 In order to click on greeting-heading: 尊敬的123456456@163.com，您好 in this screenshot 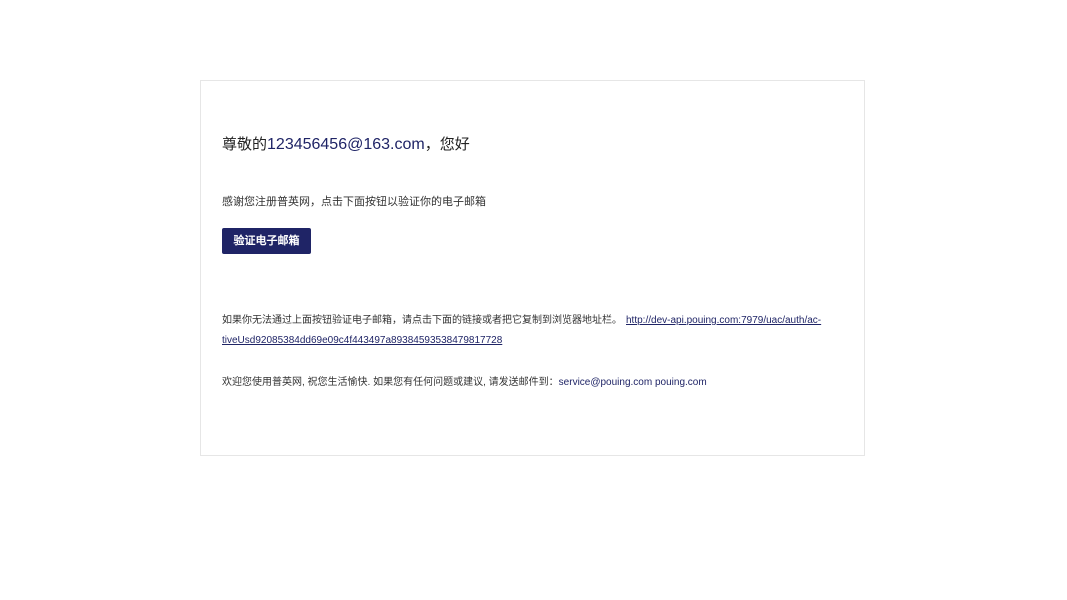, I will do `click(346, 143)`.